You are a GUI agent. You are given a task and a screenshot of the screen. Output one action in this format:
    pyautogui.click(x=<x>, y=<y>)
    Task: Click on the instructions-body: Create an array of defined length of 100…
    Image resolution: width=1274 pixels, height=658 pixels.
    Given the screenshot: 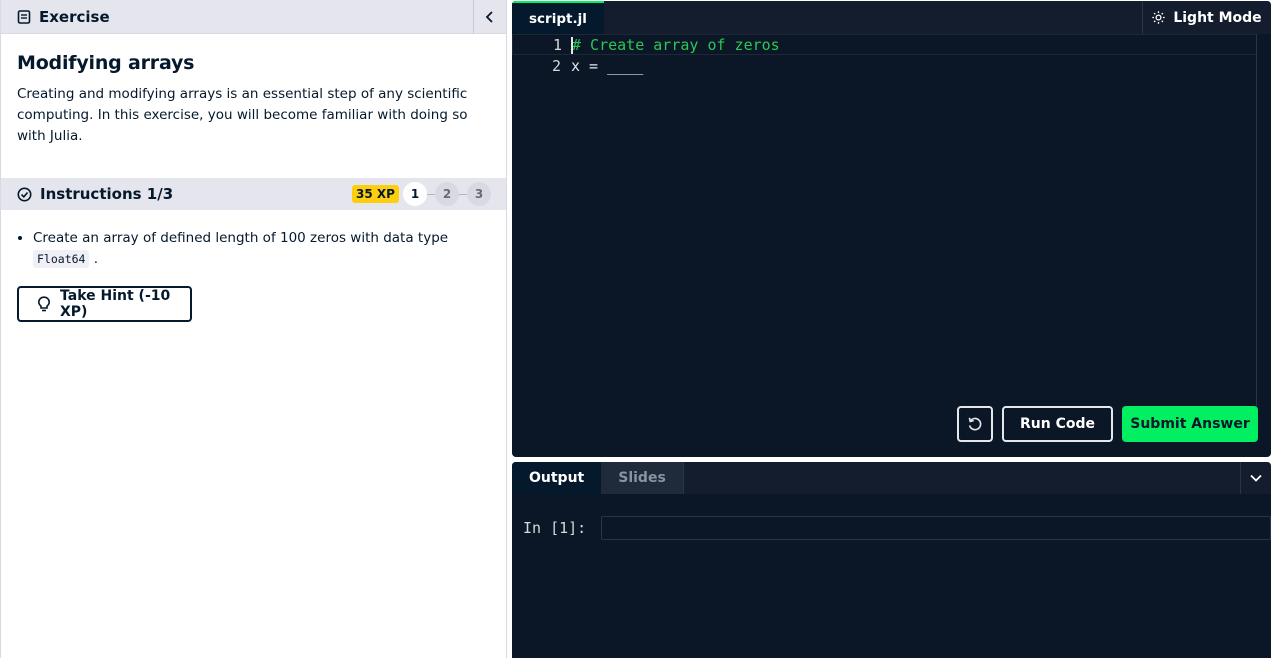 What is the action you would take?
    pyautogui.click(x=253, y=266)
    